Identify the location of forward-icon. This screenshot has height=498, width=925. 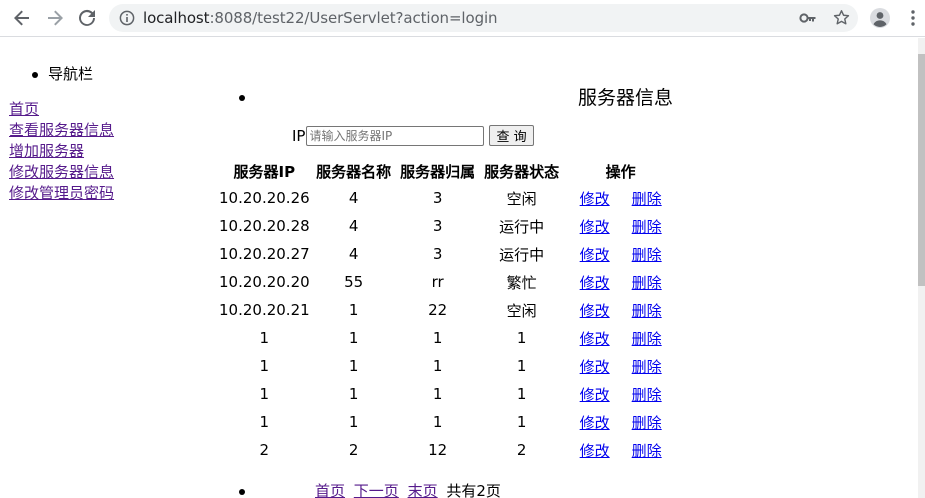
(55, 18).